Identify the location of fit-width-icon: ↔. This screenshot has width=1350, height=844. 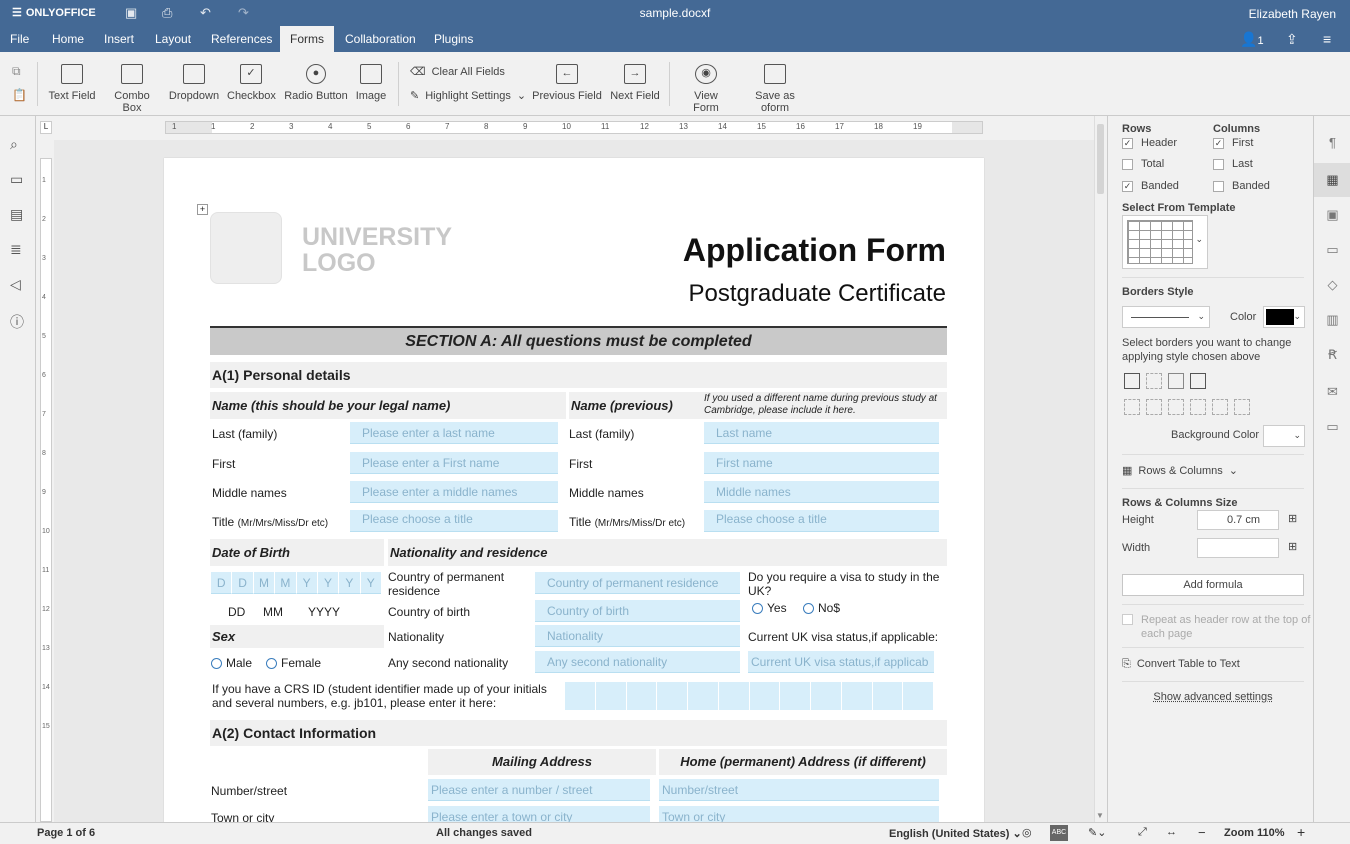
(1171, 832).